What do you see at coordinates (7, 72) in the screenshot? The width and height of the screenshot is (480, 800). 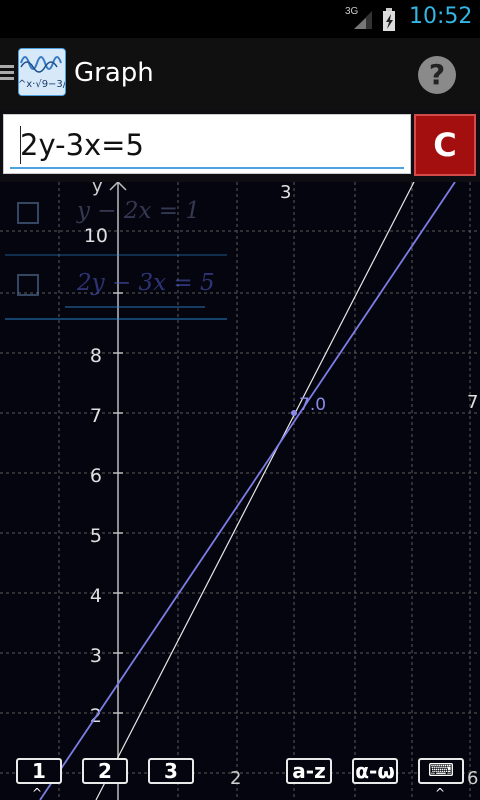 I see `menu-icon` at bounding box center [7, 72].